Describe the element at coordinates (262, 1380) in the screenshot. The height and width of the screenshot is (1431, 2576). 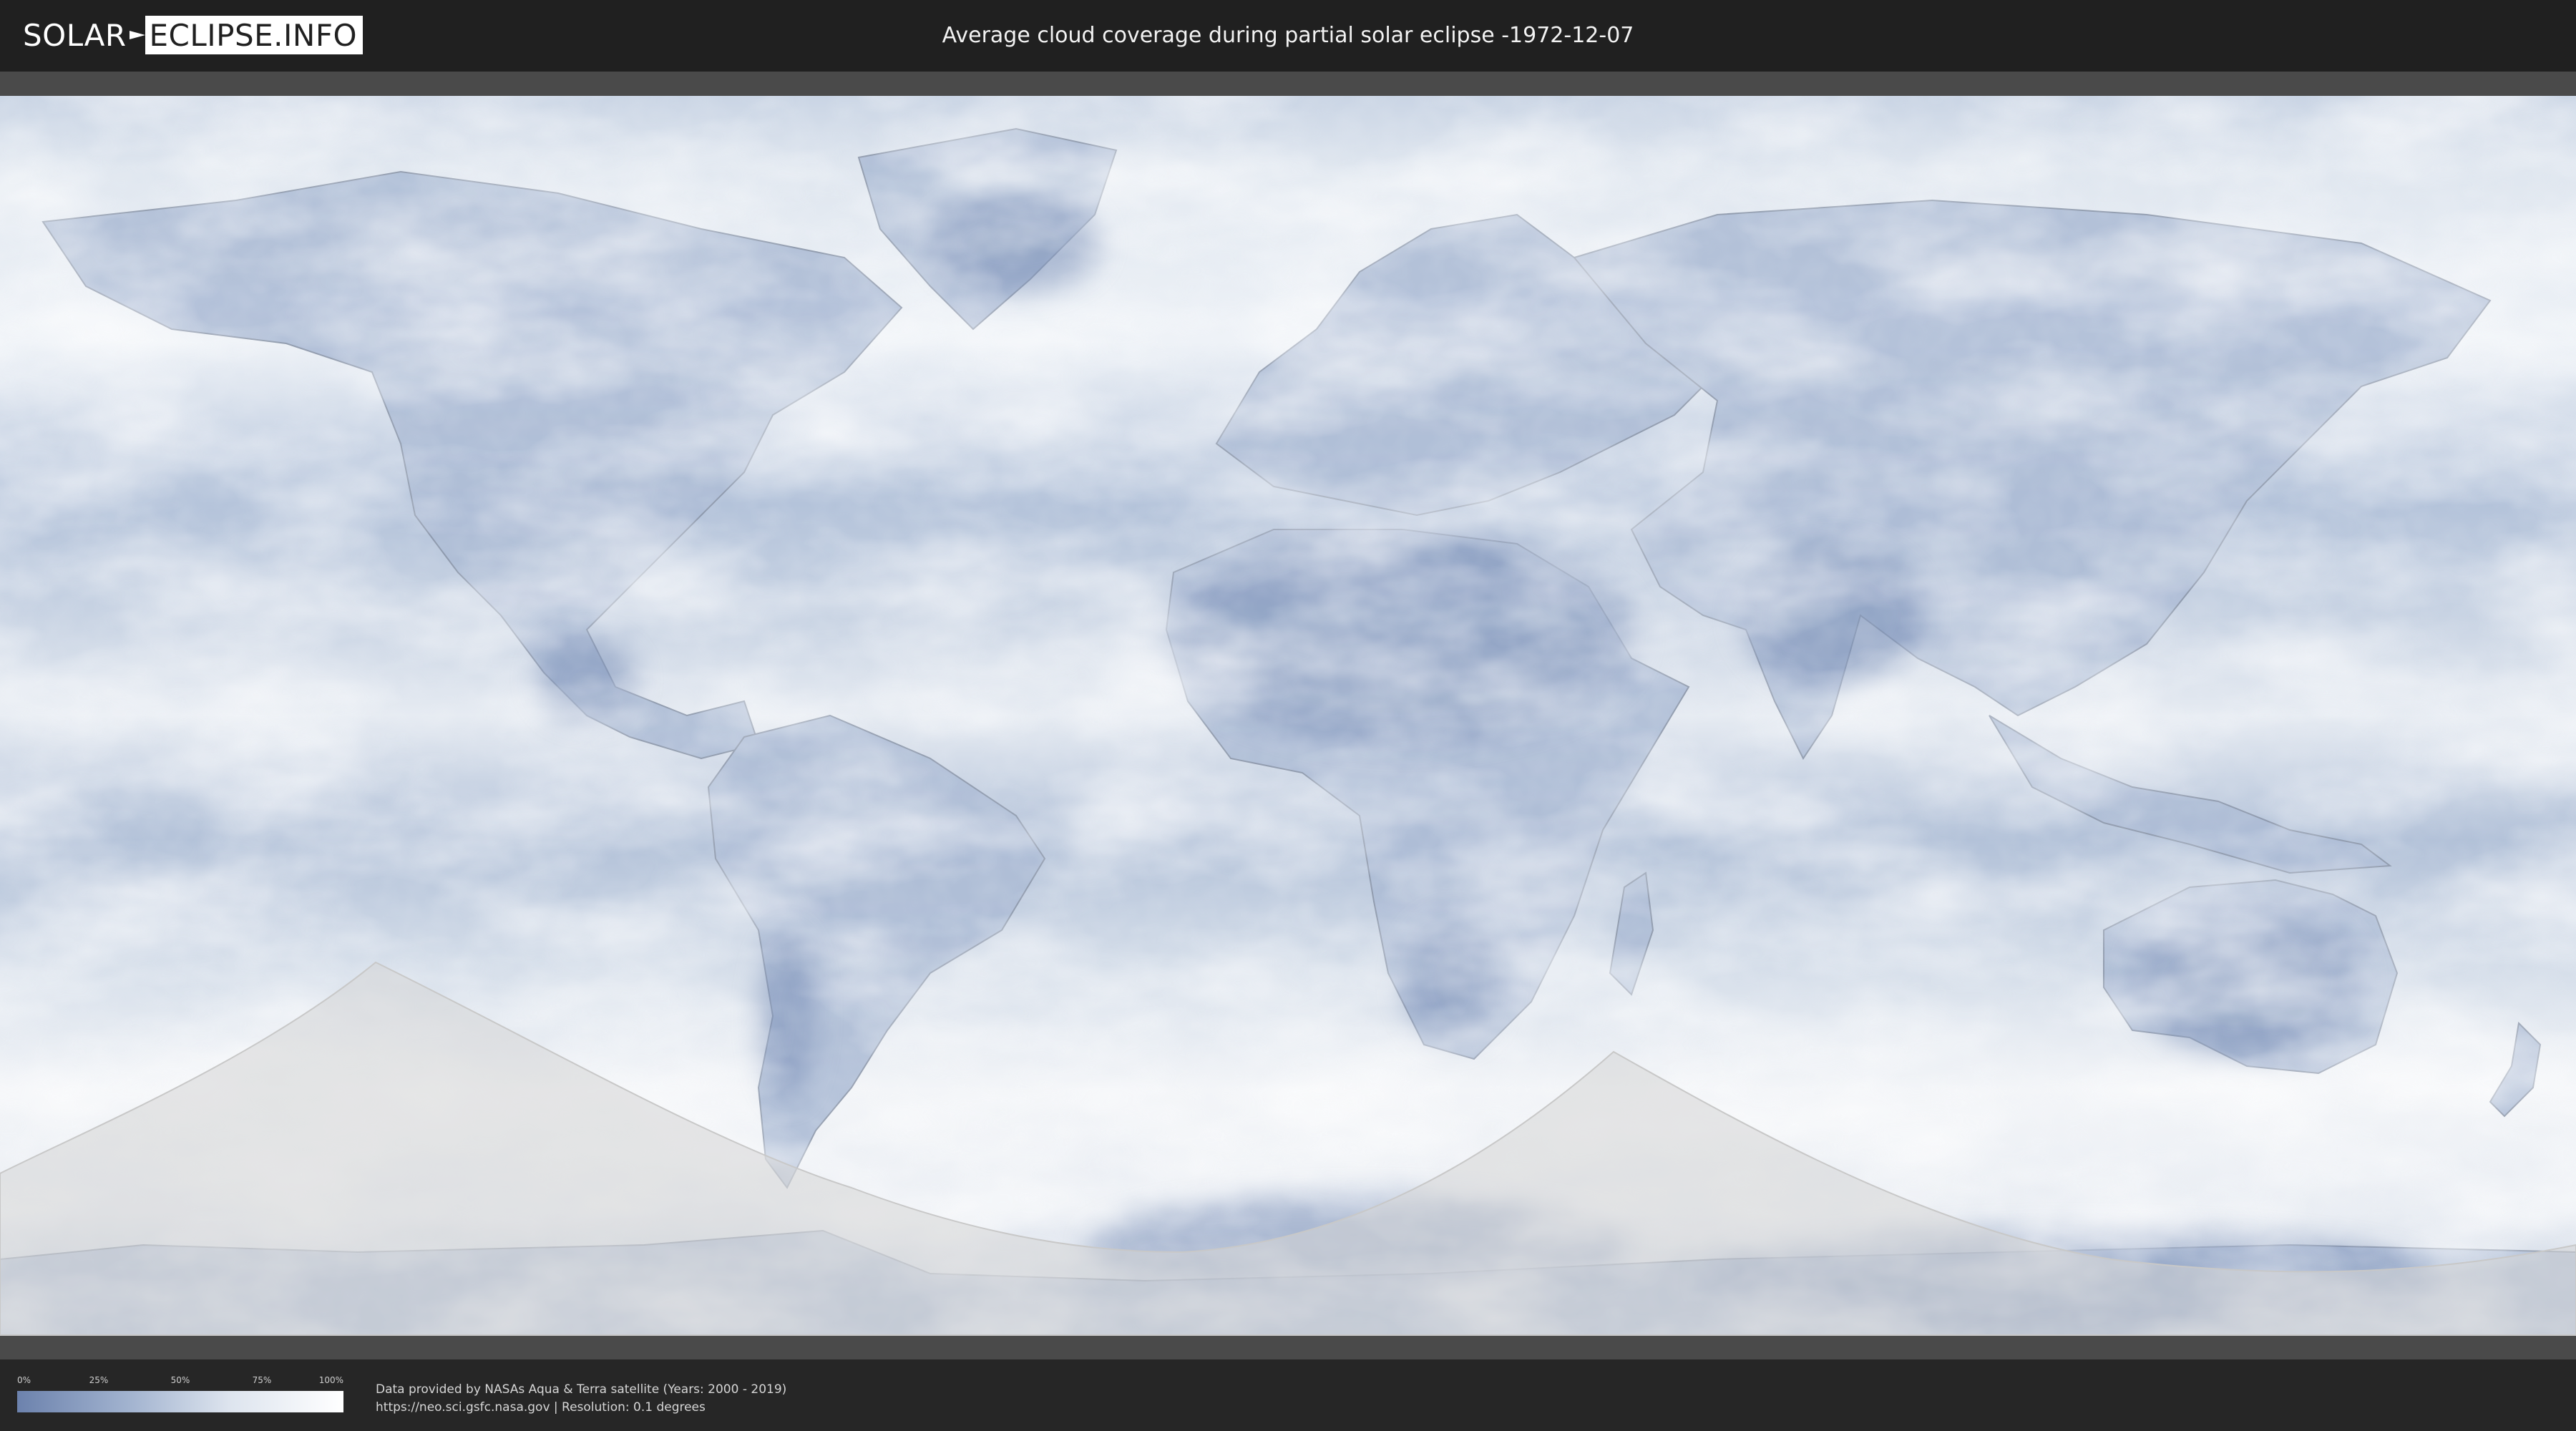
I see `legend-tick-75: 75%` at that location.